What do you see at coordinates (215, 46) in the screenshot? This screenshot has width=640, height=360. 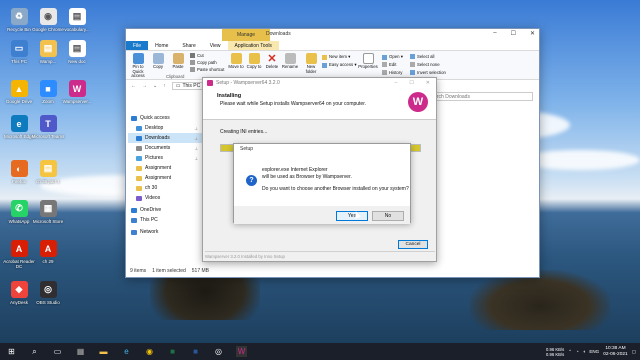 I see `tab-view: View` at bounding box center [215, 46].